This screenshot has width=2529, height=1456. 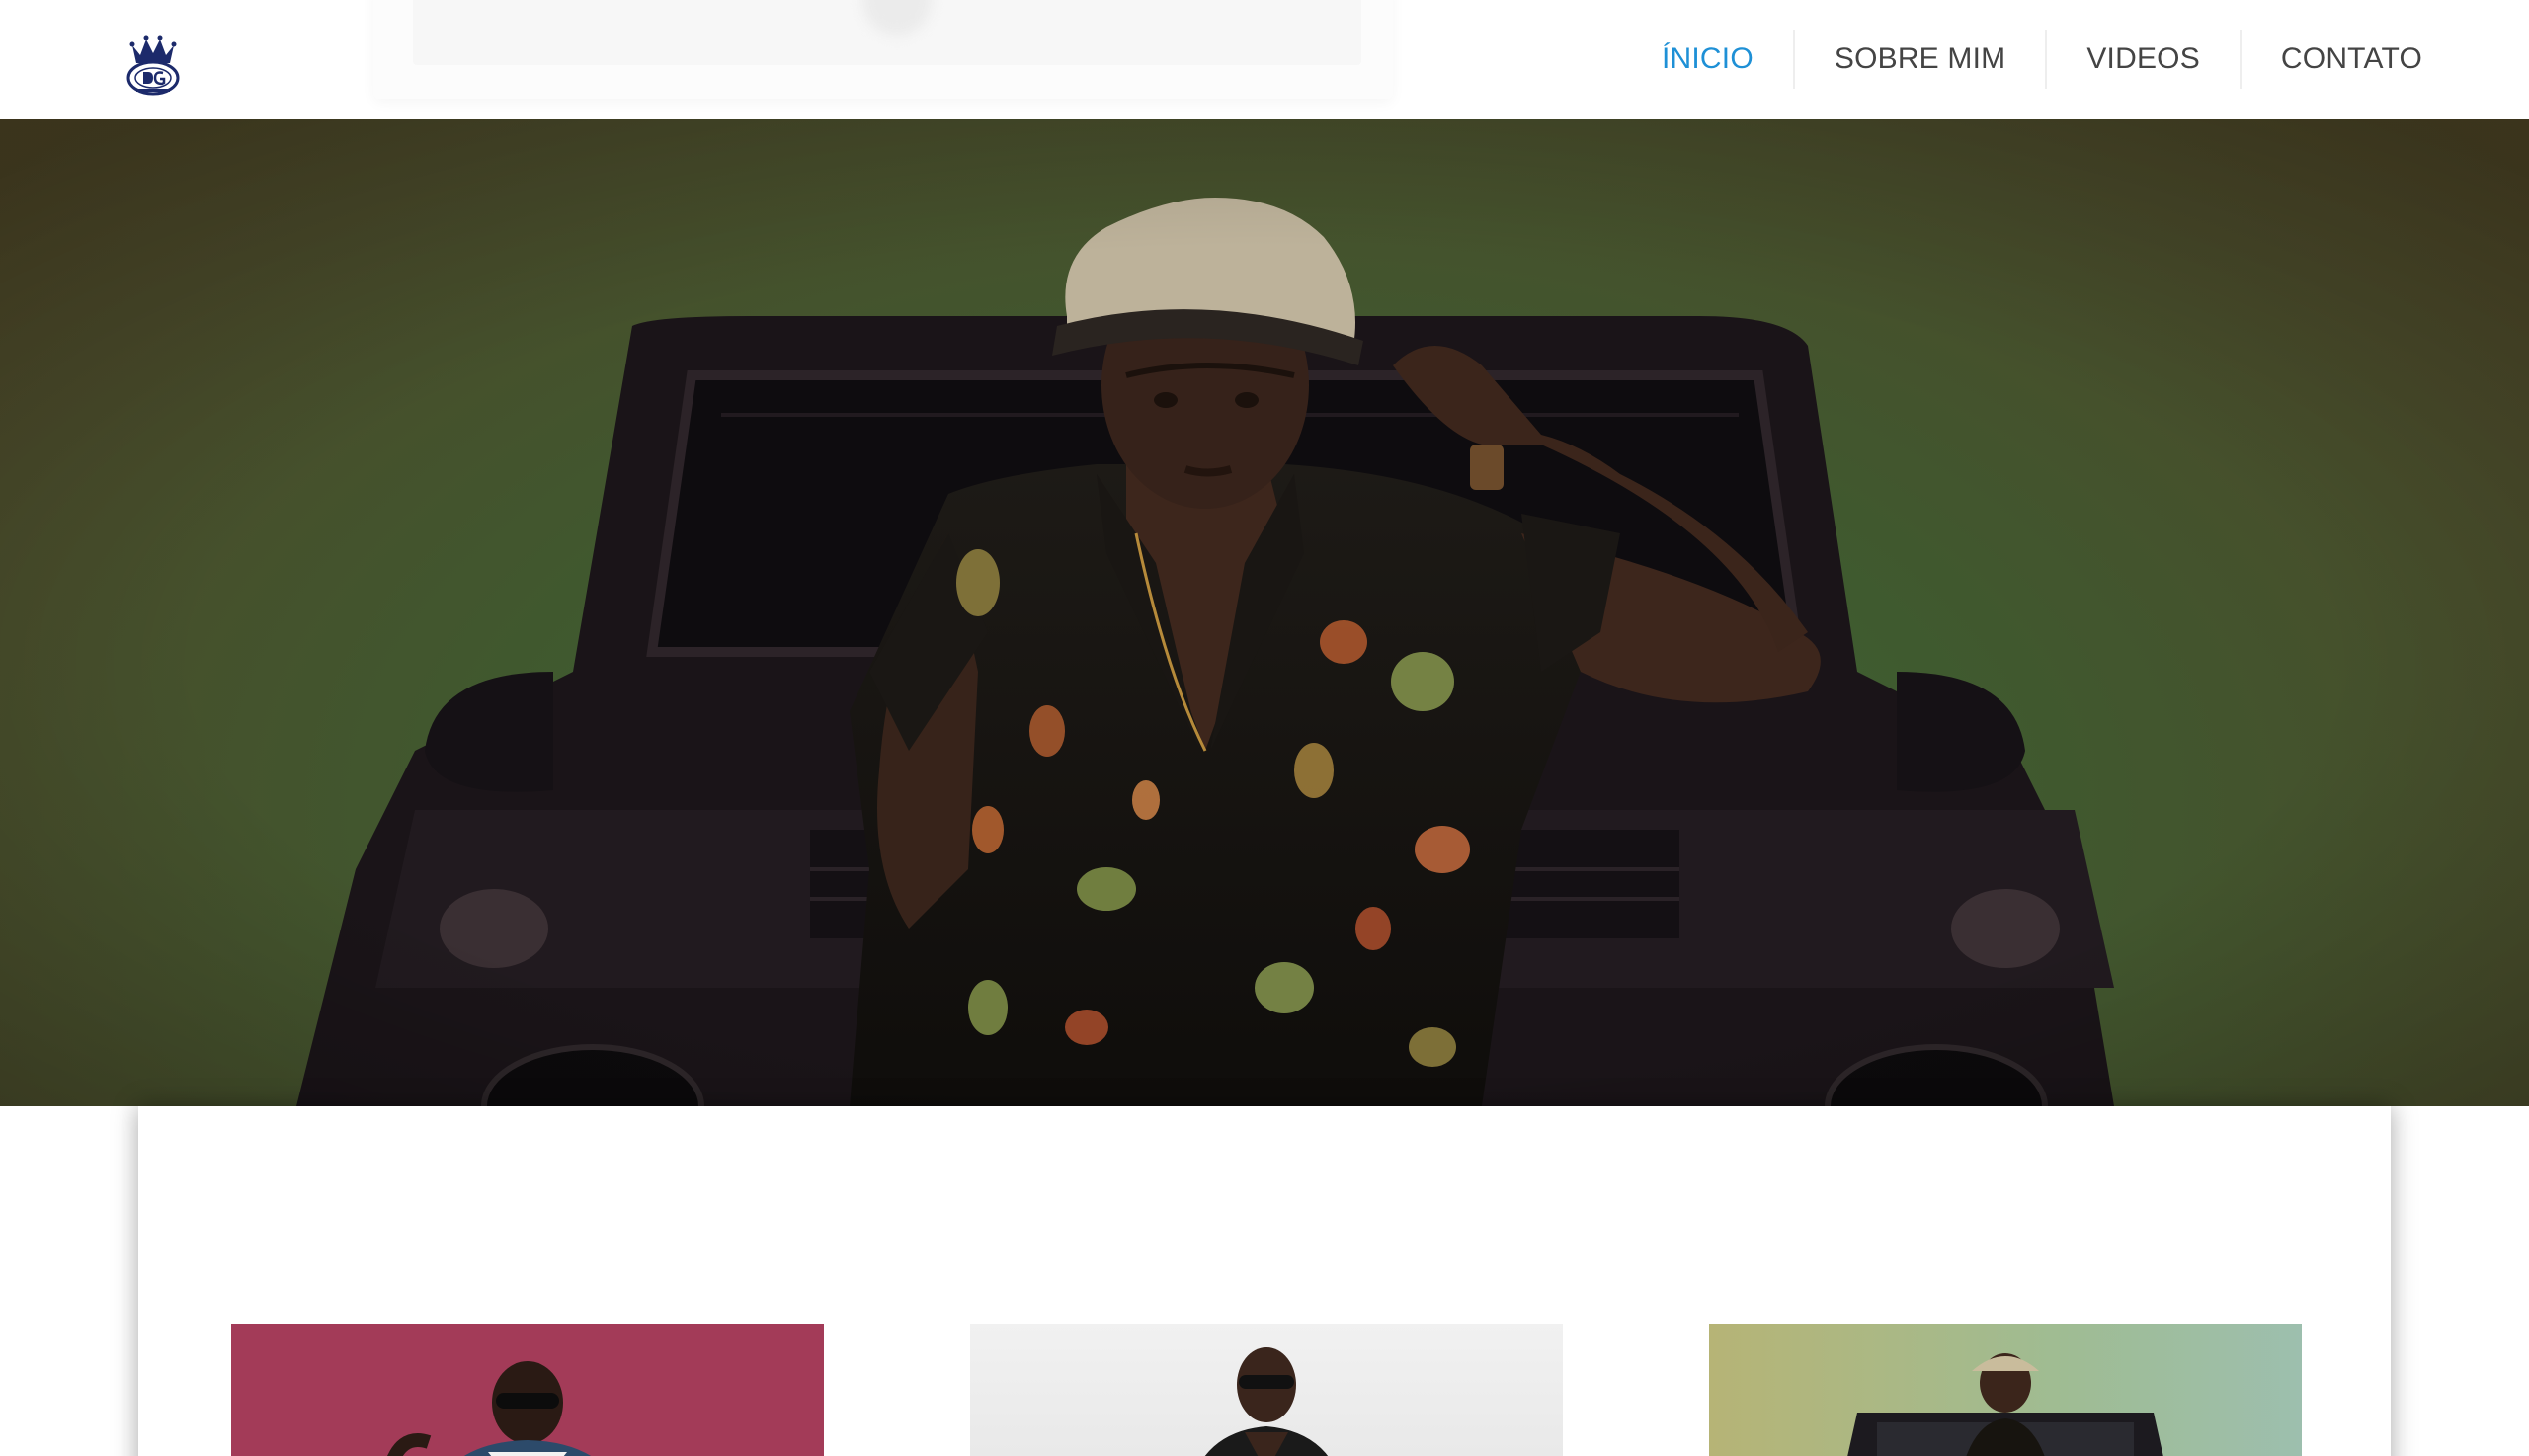 What do you see at coordinates (1918, 59) in the screenshot?
I see `nav-item-sobre-mim: SOBRE MIM` at bounding box center [1918, 59].